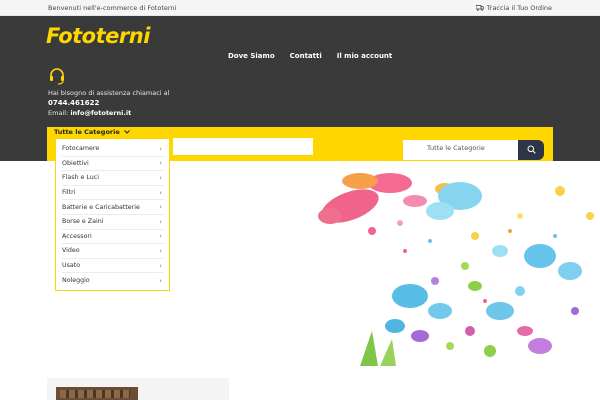  I want to click on category-label: Noleggio, so click(76, 281).